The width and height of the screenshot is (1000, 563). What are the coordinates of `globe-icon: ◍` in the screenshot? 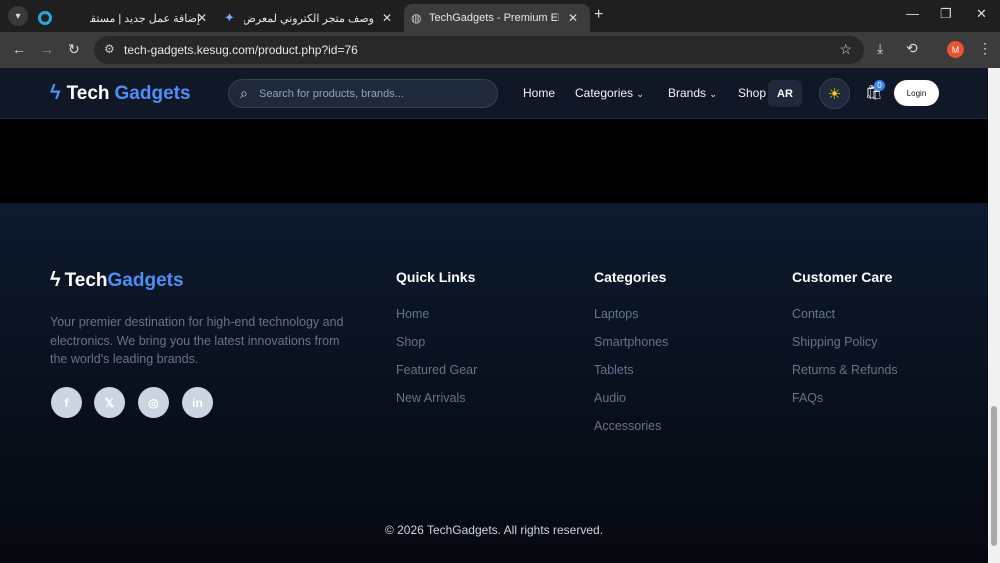 It's located at (416, 18).